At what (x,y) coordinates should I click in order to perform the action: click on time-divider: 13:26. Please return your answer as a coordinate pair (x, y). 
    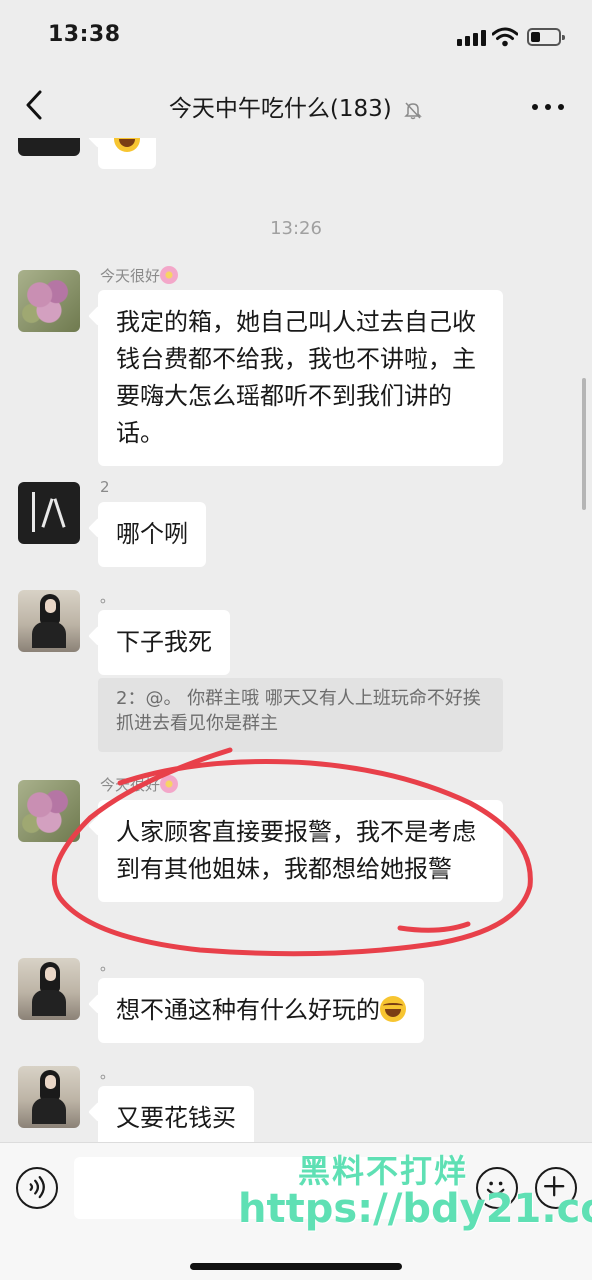
    Looking at the image, I should click on (296, 228).